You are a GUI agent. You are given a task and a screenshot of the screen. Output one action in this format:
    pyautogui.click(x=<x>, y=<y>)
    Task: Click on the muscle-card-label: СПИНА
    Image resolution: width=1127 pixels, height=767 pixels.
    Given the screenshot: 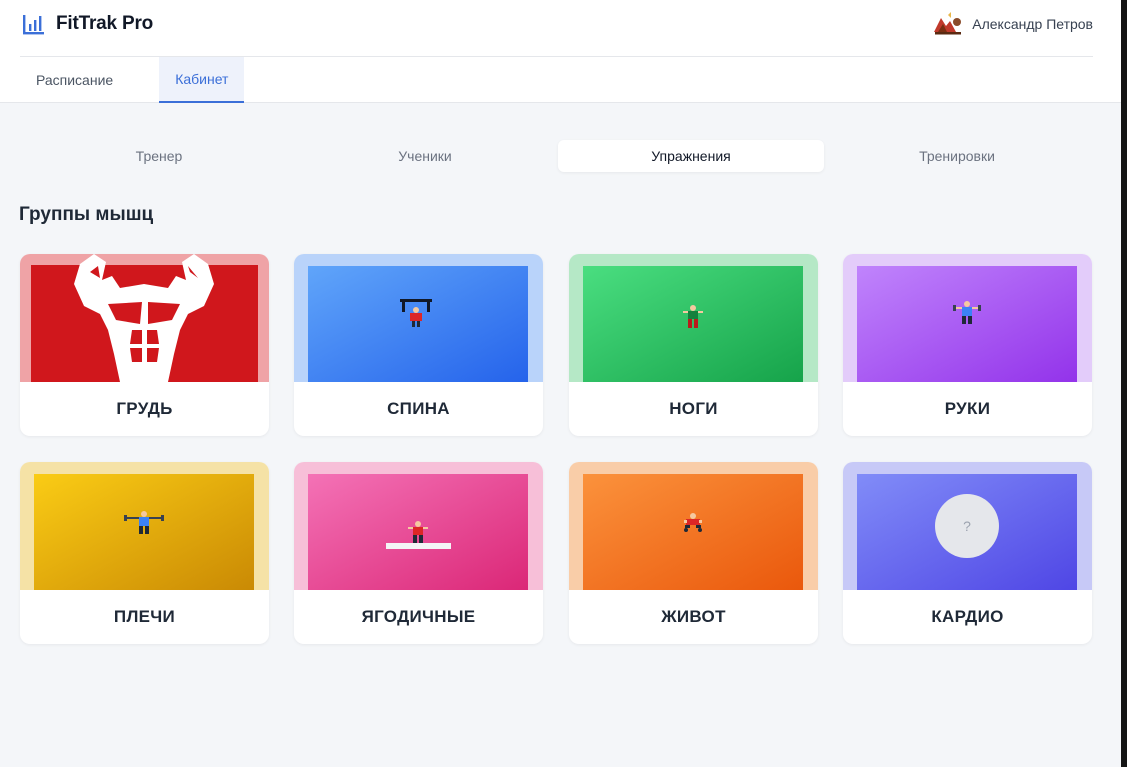 What is the action you would take?
    pyautogui.click(x=418, y=408)
    